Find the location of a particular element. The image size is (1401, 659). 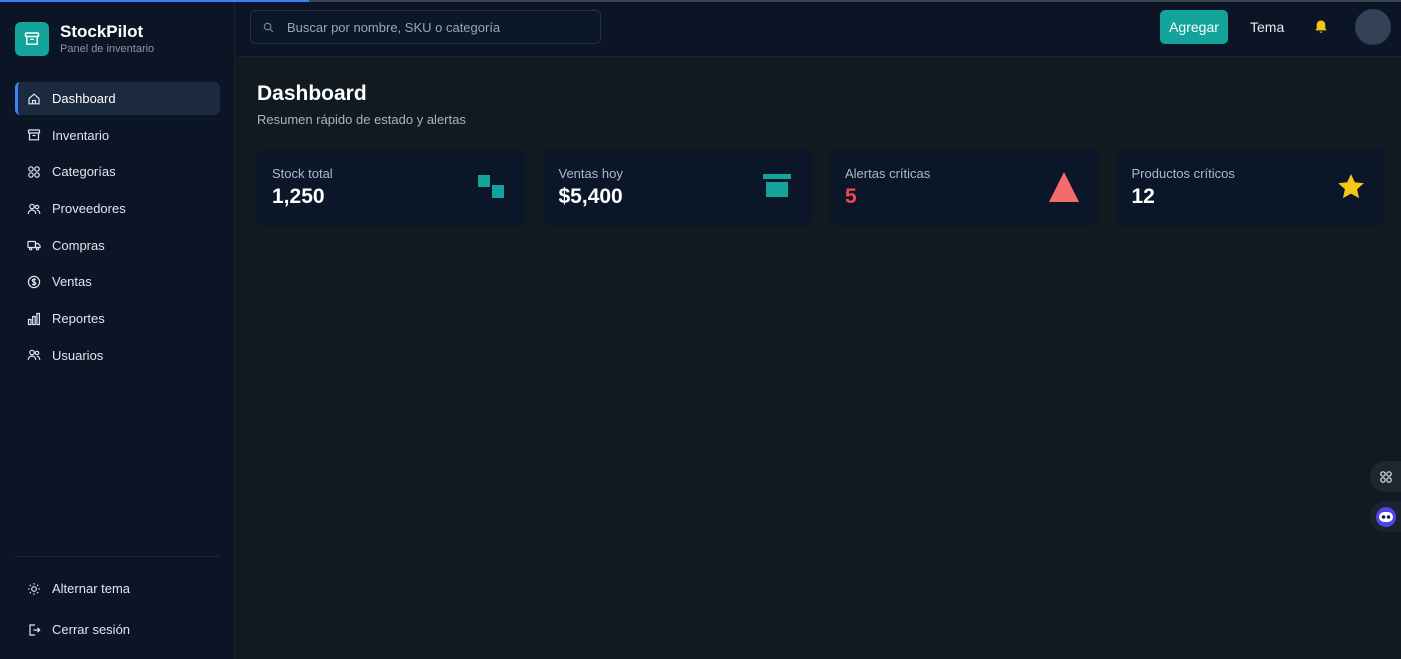

sidebar-item-ventas: Ventas is located at coordinates (117, 281).